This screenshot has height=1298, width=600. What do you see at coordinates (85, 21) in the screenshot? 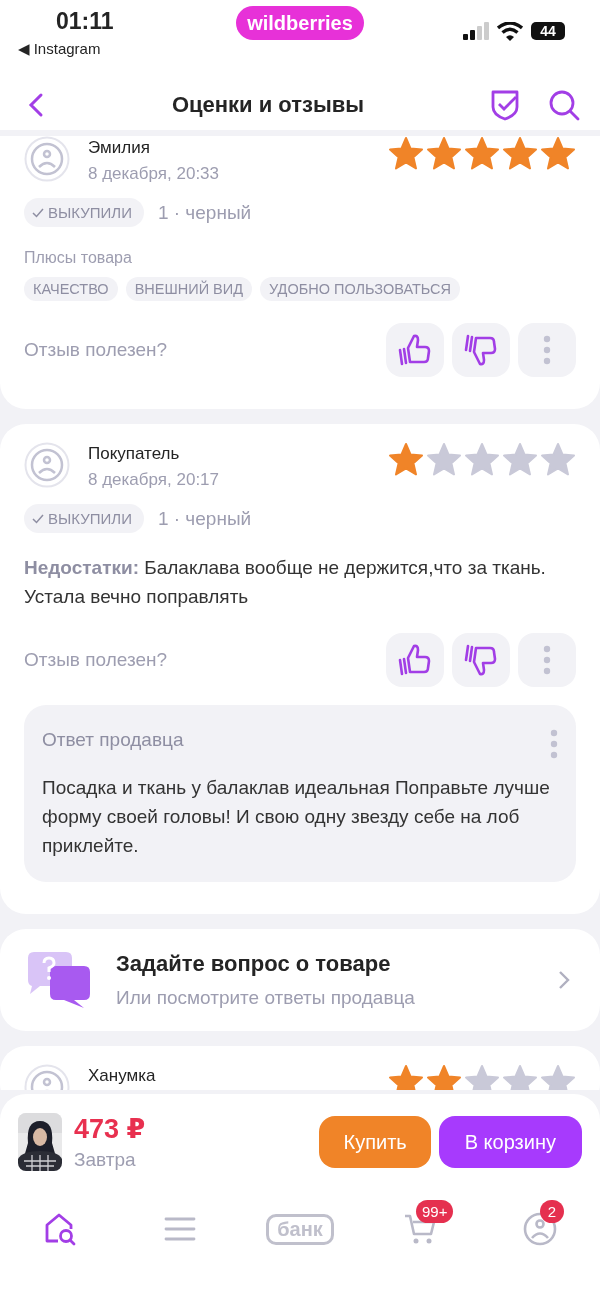
I see `status-time: 01:11` at bounding box center [85, 21].